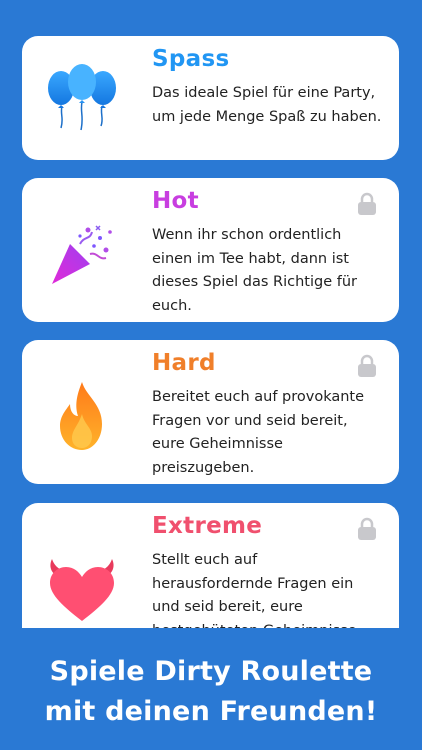 The image size is (422, 750). What do you see at coordinates (82, 590) in the screenshot?
I see `devil-heart-icon` at bounding box center [82, 590].